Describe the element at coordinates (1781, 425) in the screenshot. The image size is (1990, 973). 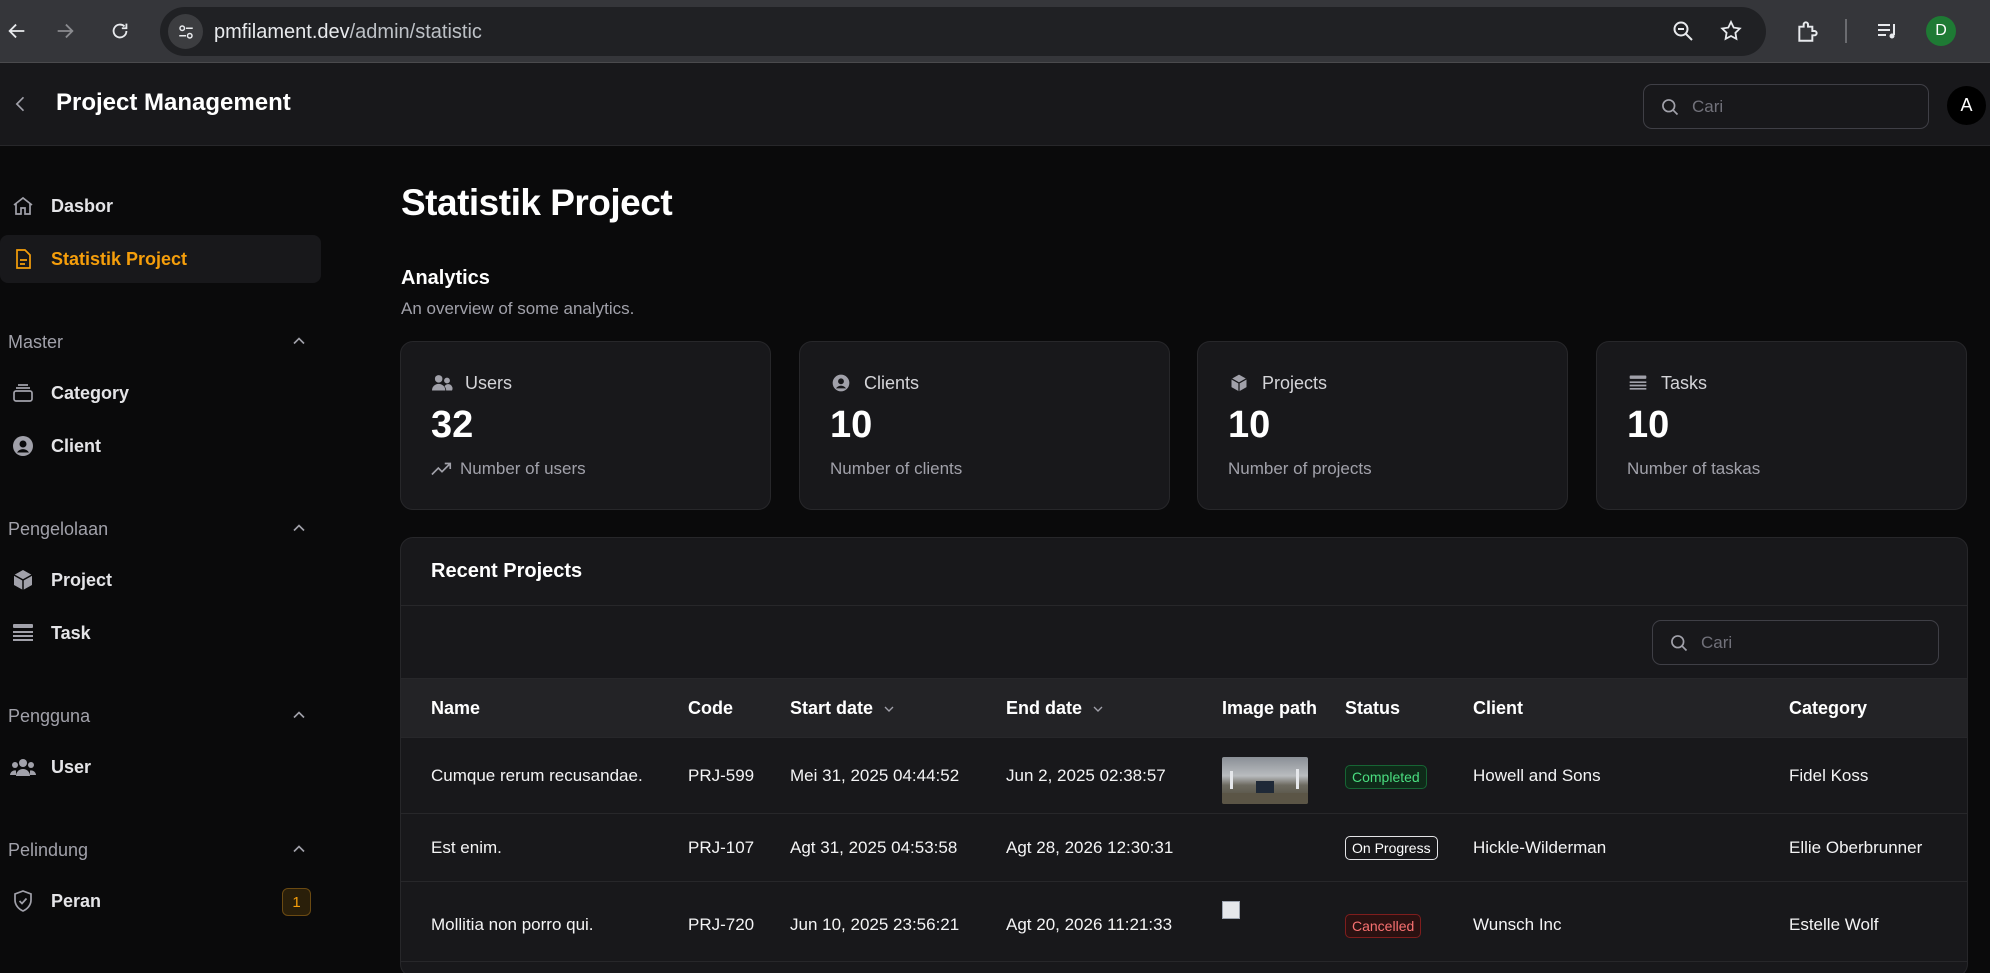
I see `stat-card-tasks: Tasks 10 Number of taskas` at that location.